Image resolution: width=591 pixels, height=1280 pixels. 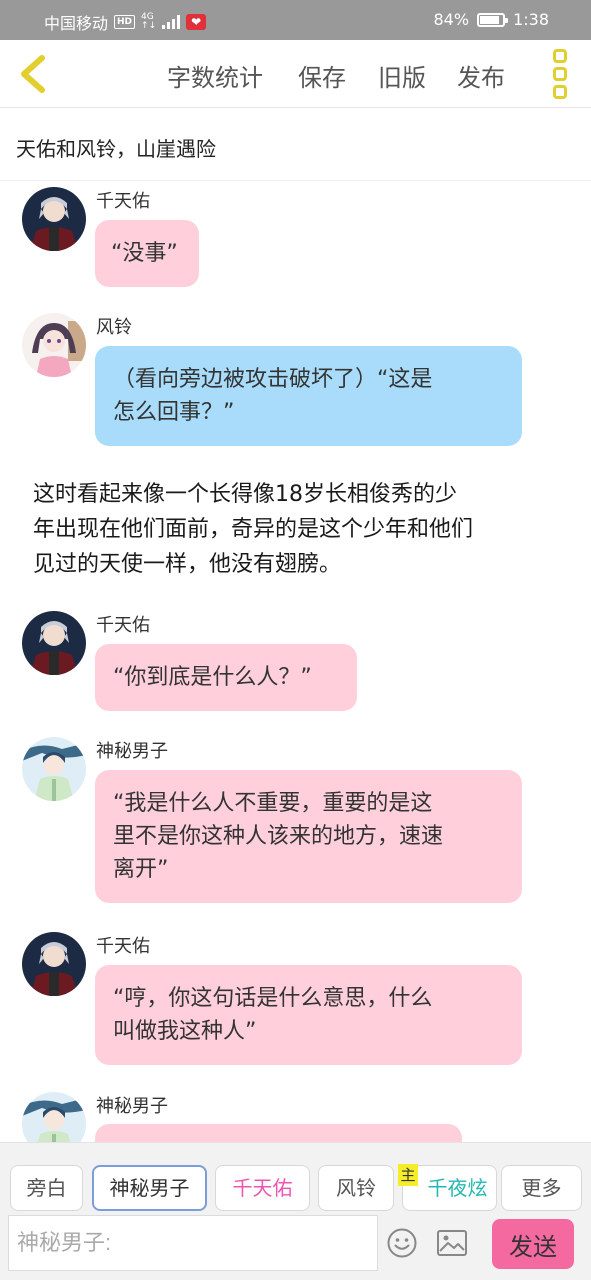 What do you see at coordinates (185, 1031) in the screenshot?
I see `dialogue-text: 叫做我这种人”` at bounding box center [185, 1031].